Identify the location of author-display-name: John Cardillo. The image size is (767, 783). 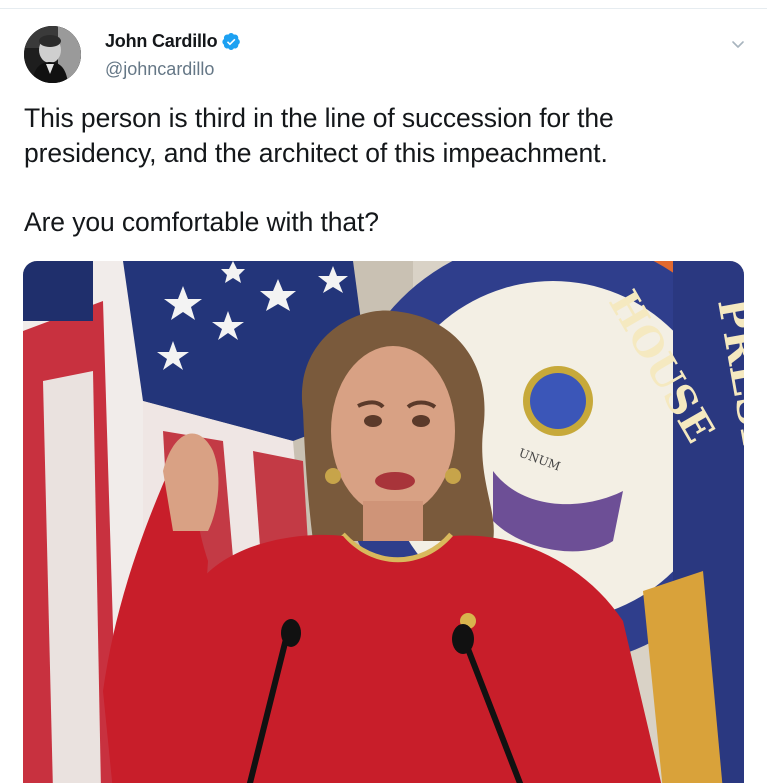
(161, 41).